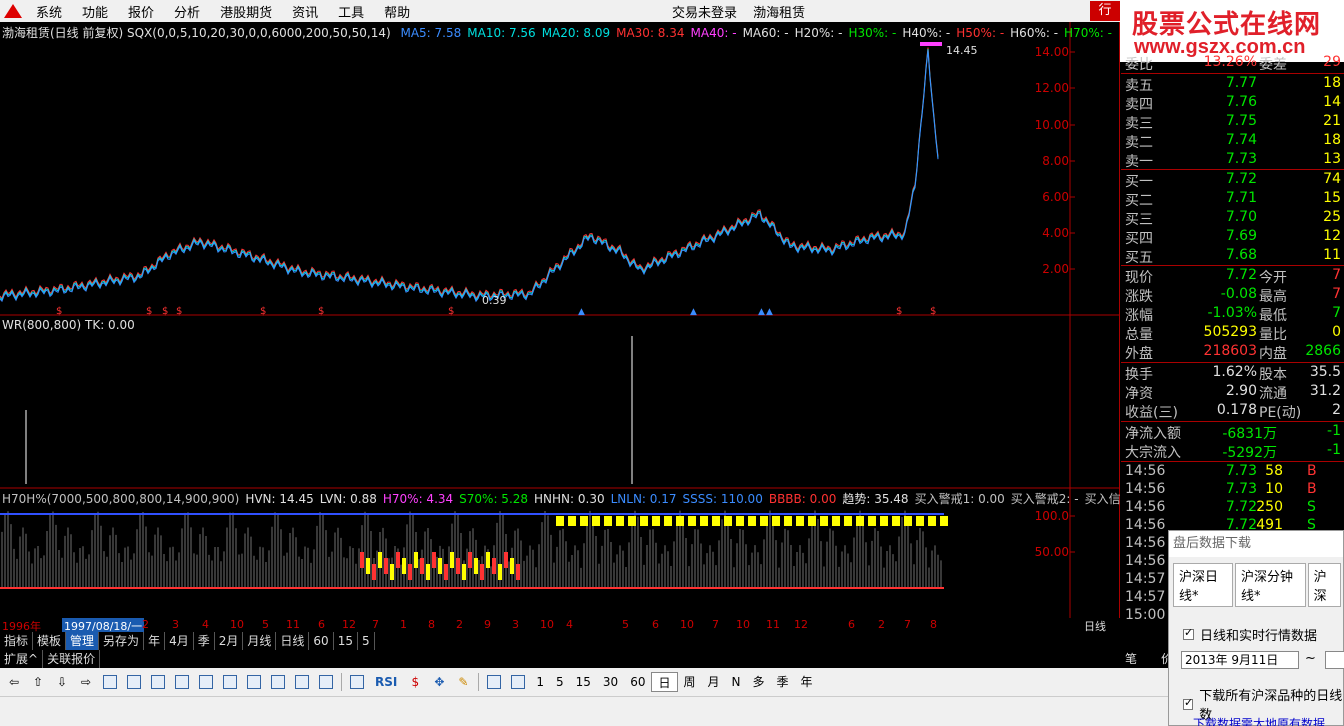 The height and width of the screenshot is (726, 1344). What do you see at coordinates (515, 624) in the screenshot?
I see `date-label: 3` at bounding box center [515, 624].